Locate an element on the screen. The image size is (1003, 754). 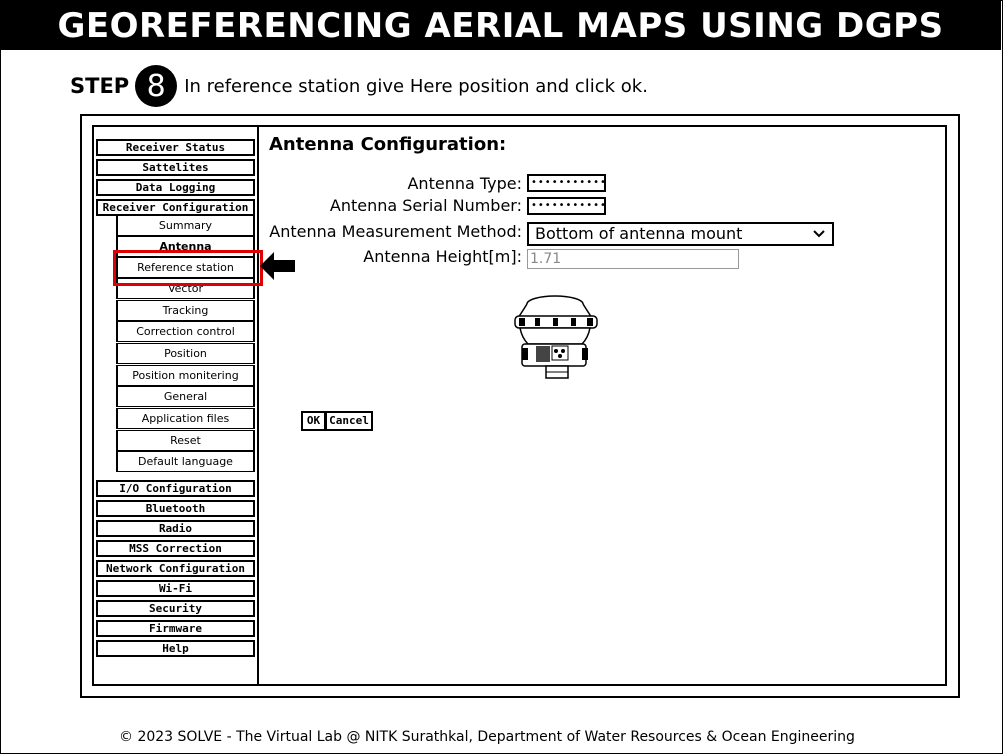
menu-io-configuration: I/O Configuration is located at coordinates (175, 488).